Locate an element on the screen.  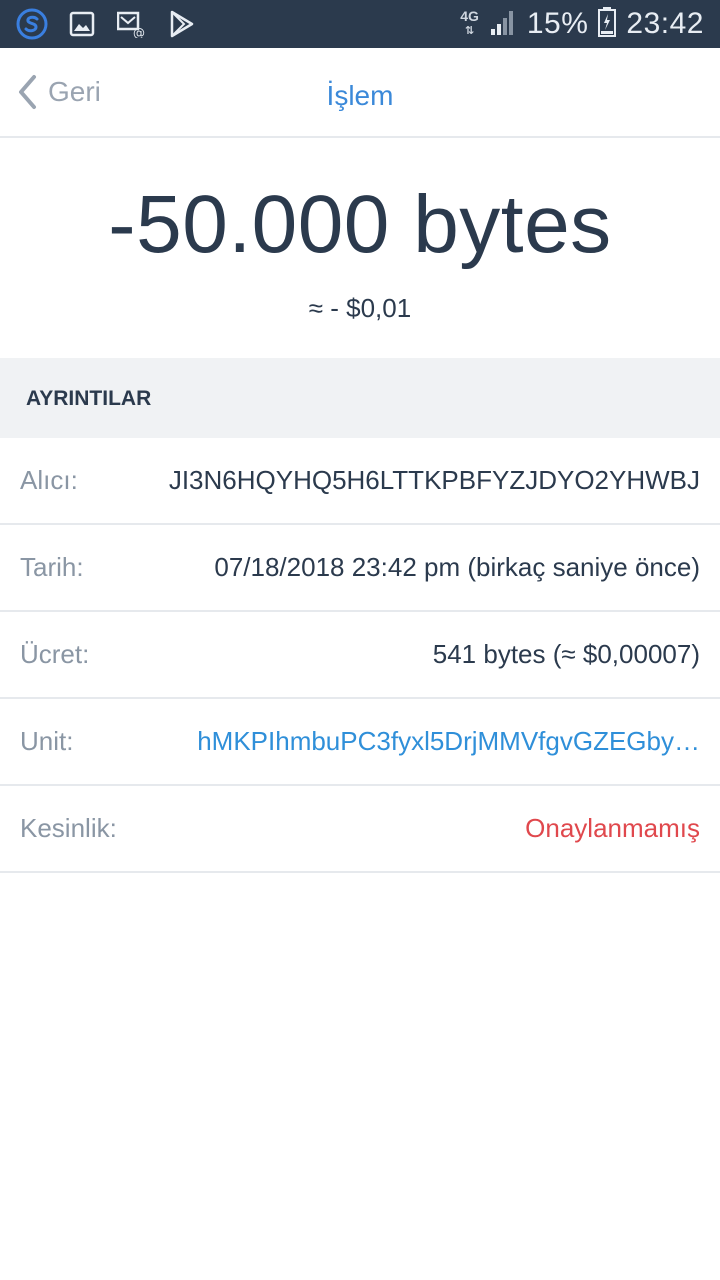
battery-icon is located at coordinates (607, 24).